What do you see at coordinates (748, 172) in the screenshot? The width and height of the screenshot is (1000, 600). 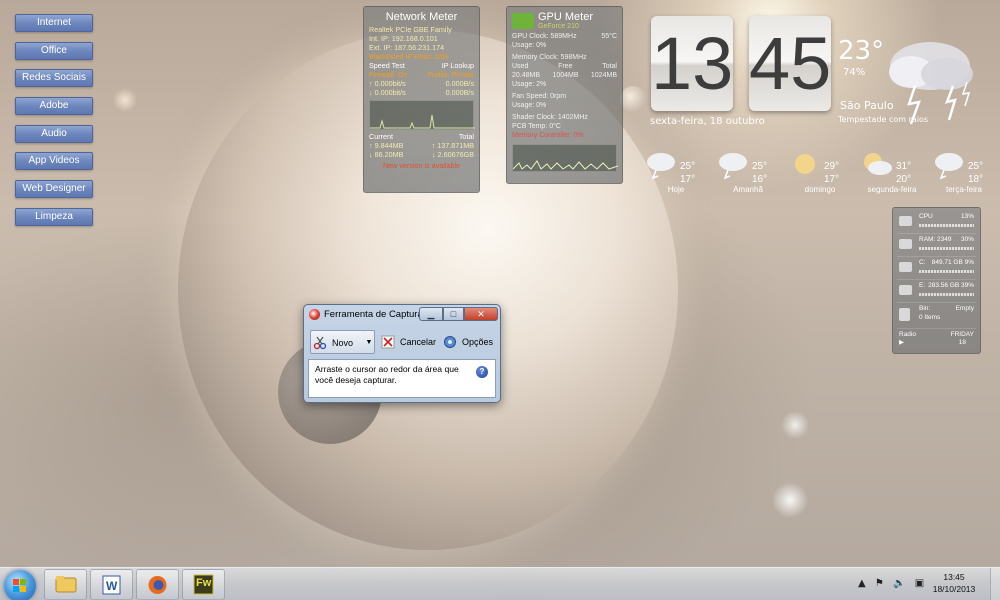 I see `forecast-day: 25° 16° Amanhã` at bounding box center [748, 172].